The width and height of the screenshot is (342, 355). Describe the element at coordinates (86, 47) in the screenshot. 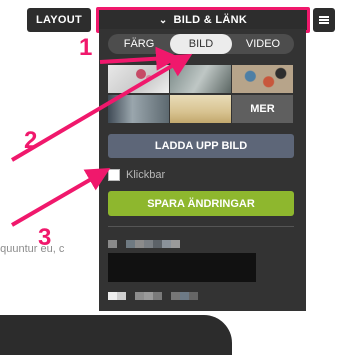

I see `annotation-number-1: 1` at that location.